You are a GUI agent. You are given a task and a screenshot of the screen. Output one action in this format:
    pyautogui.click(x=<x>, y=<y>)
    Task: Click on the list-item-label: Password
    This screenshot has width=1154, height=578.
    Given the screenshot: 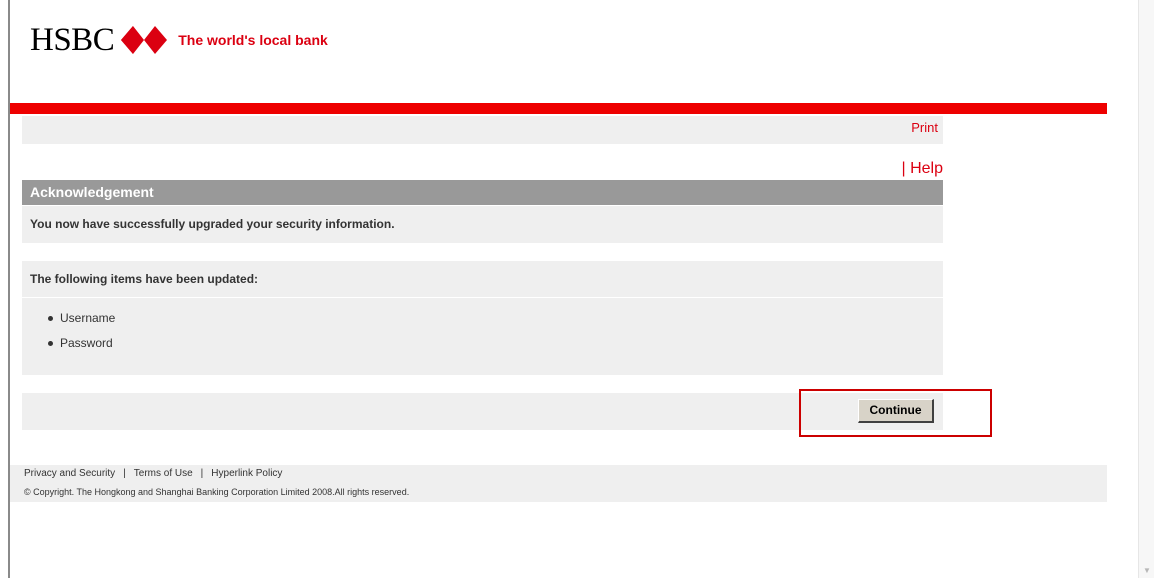 What is the action you would take?
    pyautogui.click(x=86, y=343)
    